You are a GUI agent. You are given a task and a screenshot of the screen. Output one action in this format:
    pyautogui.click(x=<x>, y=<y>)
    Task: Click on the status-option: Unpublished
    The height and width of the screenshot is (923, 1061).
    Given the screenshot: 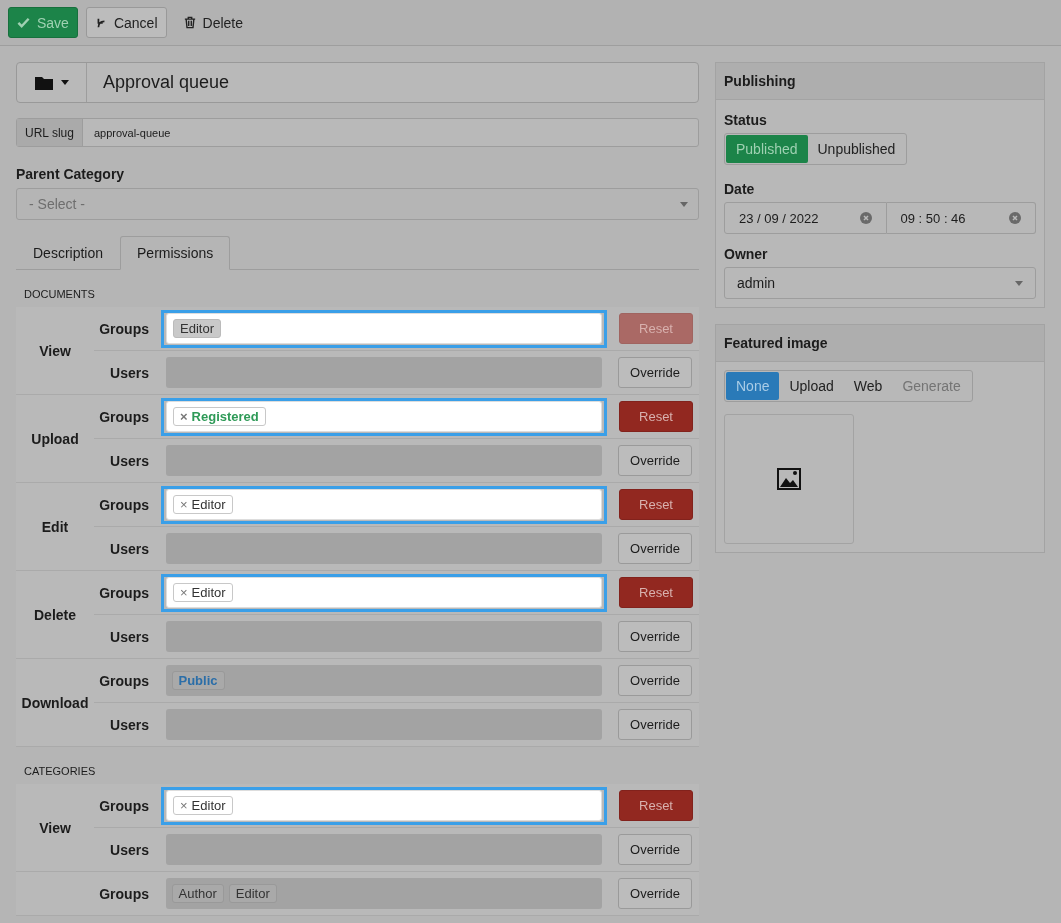 What is the action you would take?
    pyautogui.click(x=856, y=149)
    